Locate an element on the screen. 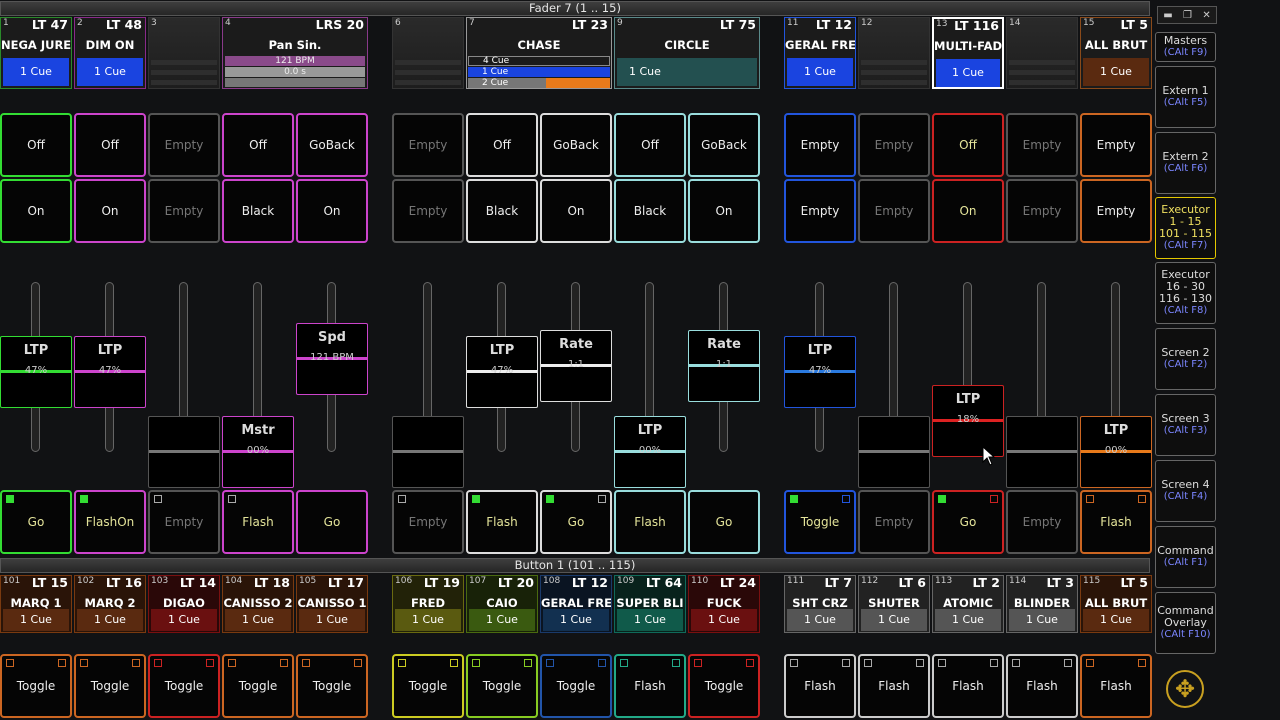  executor-12-empty: 12 is located at coordinates (894, 53).